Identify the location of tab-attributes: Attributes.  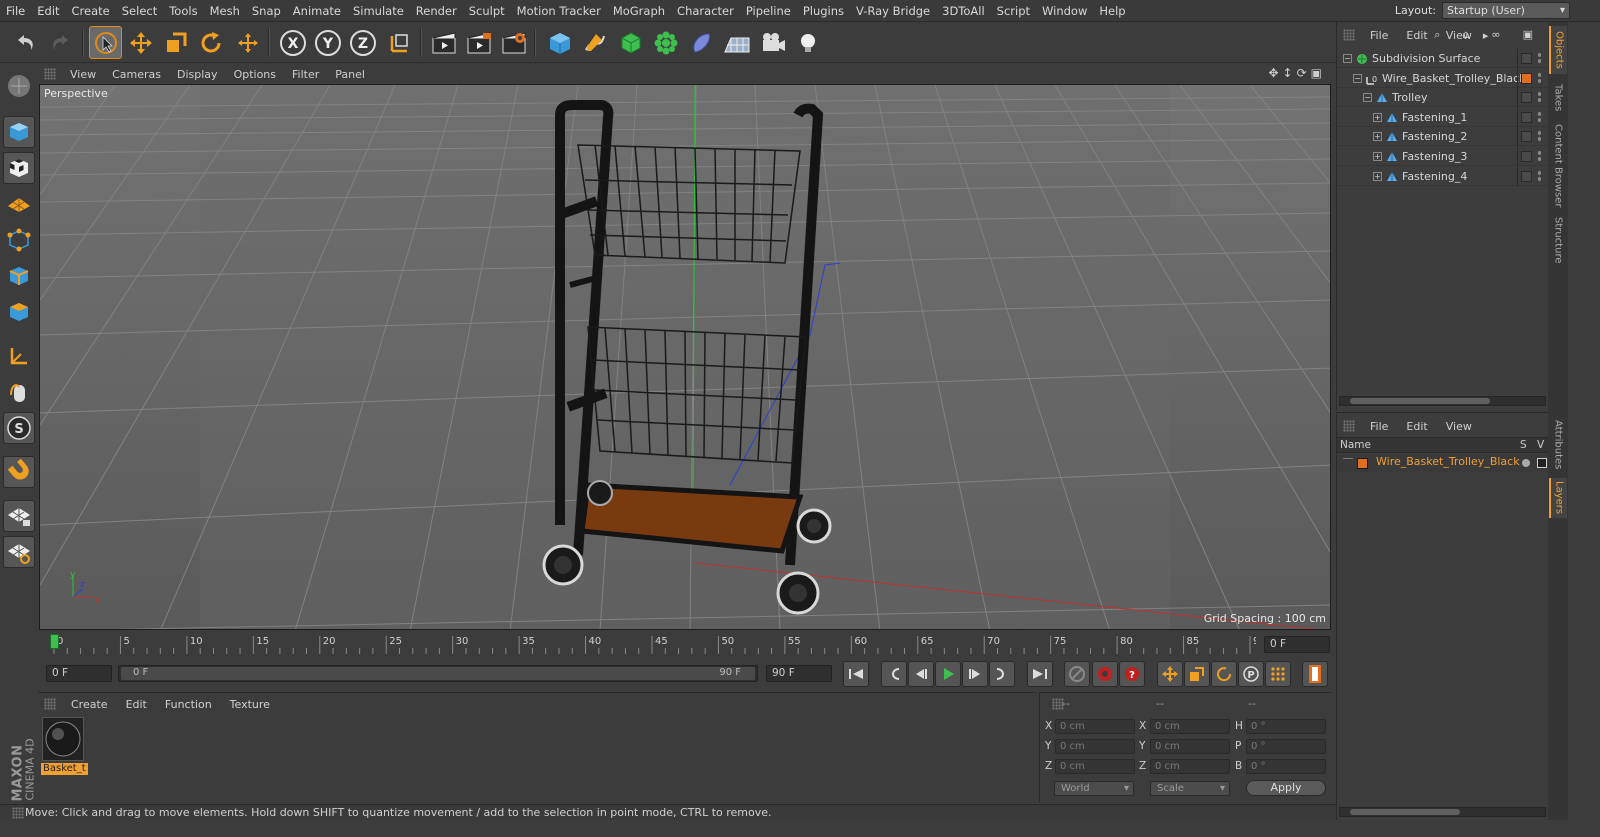
(1558, 445).